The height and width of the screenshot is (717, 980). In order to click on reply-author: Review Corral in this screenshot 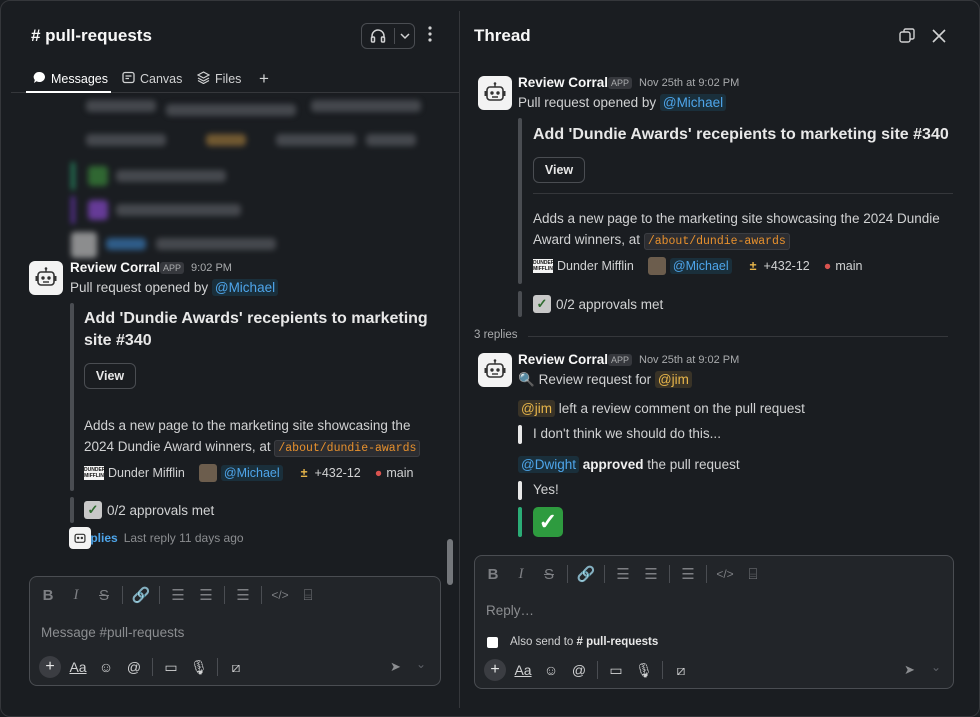, I will do `click(563, 359)`.